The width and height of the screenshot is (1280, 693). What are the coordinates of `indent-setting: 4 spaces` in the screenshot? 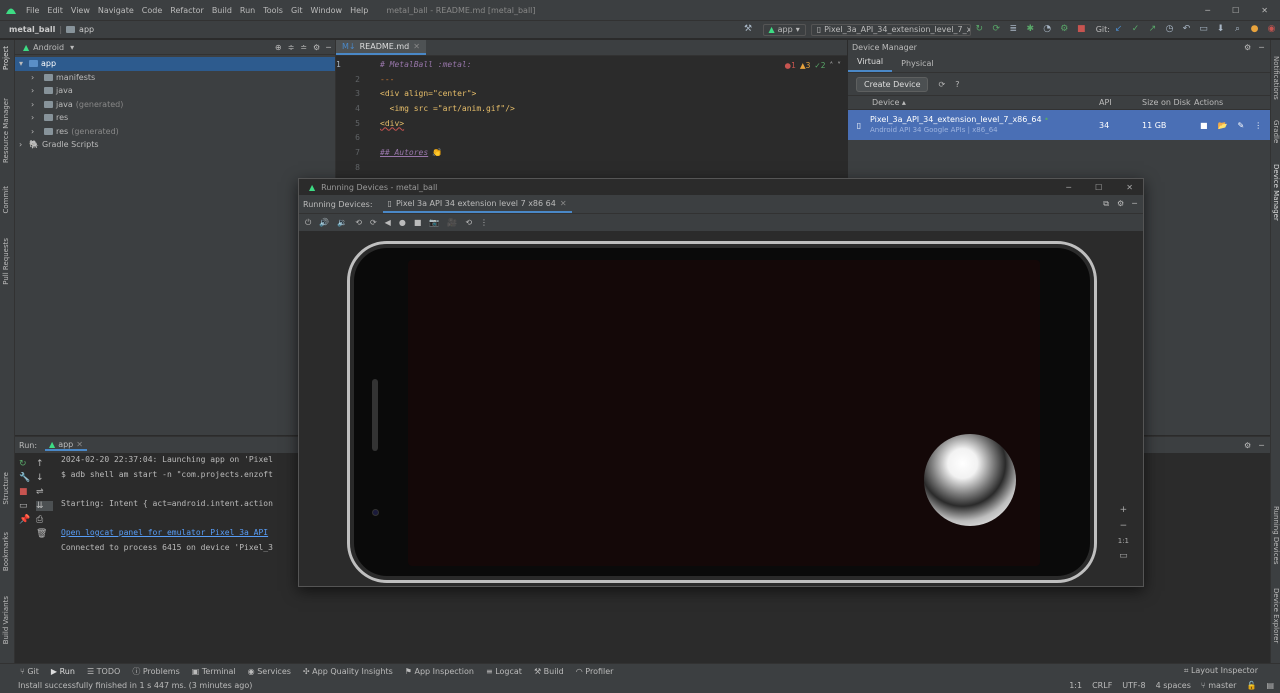 It's located at (1173, 685).